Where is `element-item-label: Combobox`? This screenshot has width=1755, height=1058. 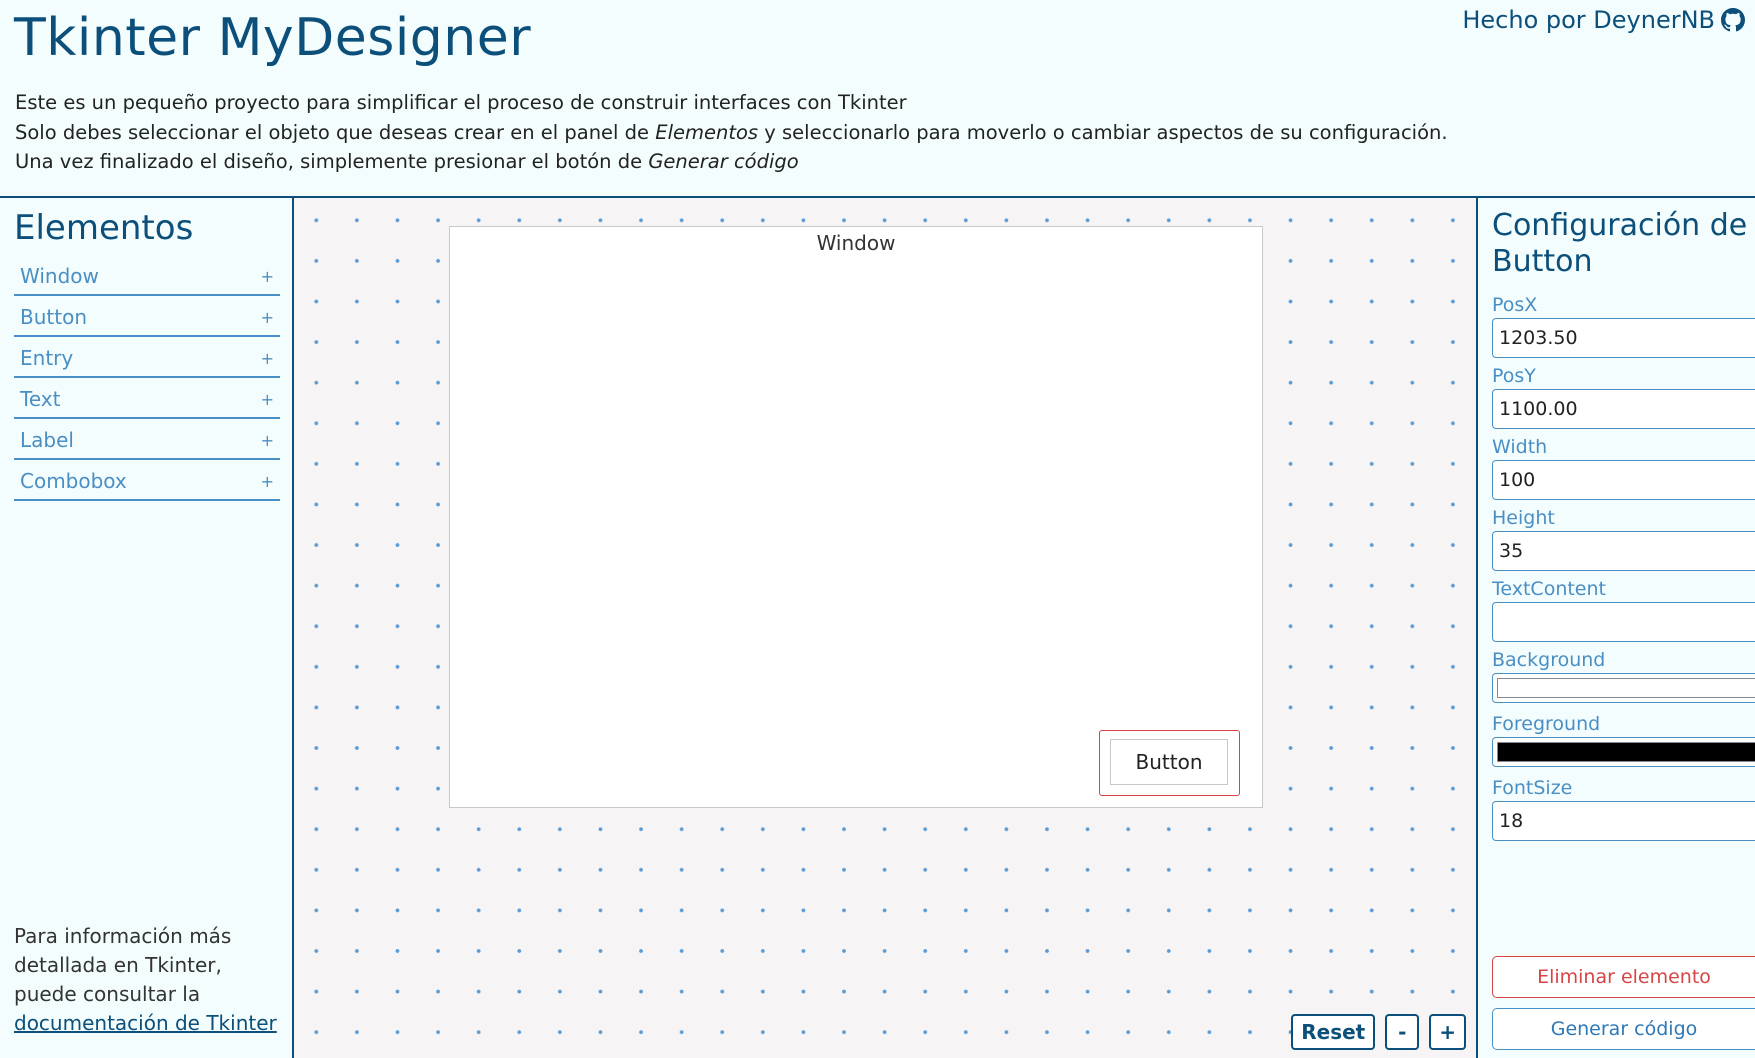 element-item-label: Combobox is located at coordinates (73, 481).